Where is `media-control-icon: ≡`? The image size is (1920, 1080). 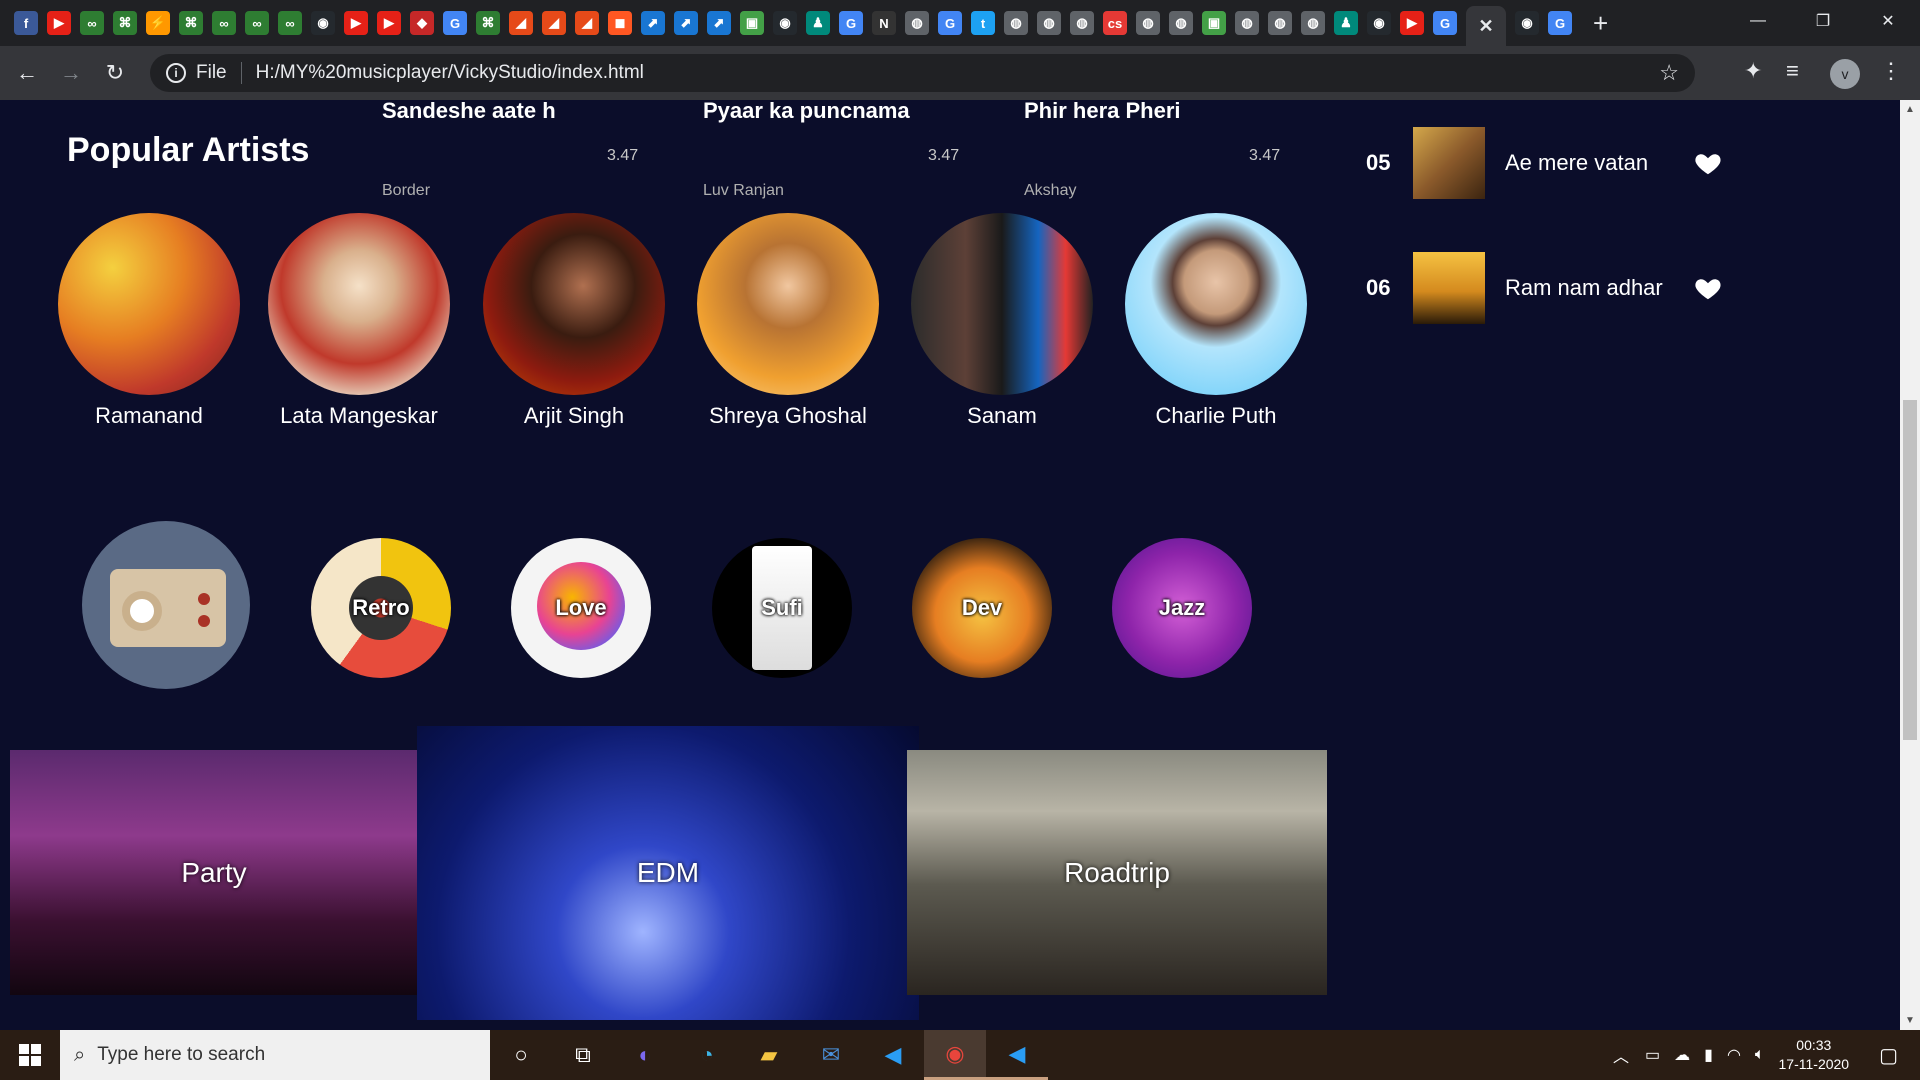 media-control-icon: ≡ is located at coordinates (1792, 71).